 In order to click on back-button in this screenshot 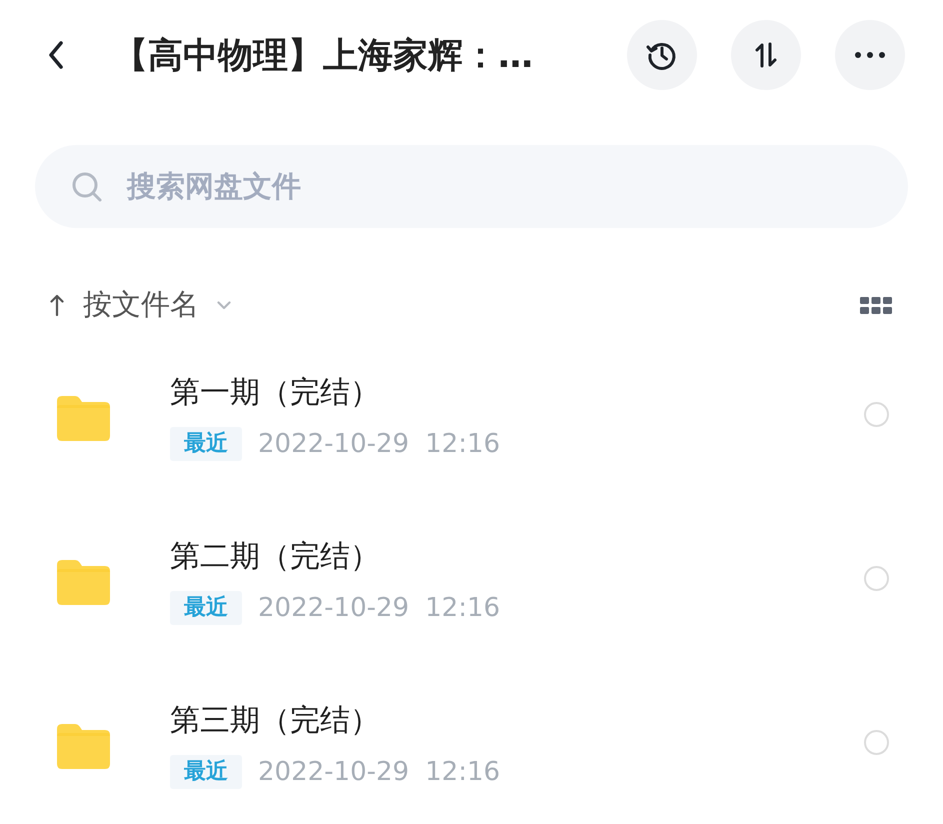, I will do `click(56, 55)`.